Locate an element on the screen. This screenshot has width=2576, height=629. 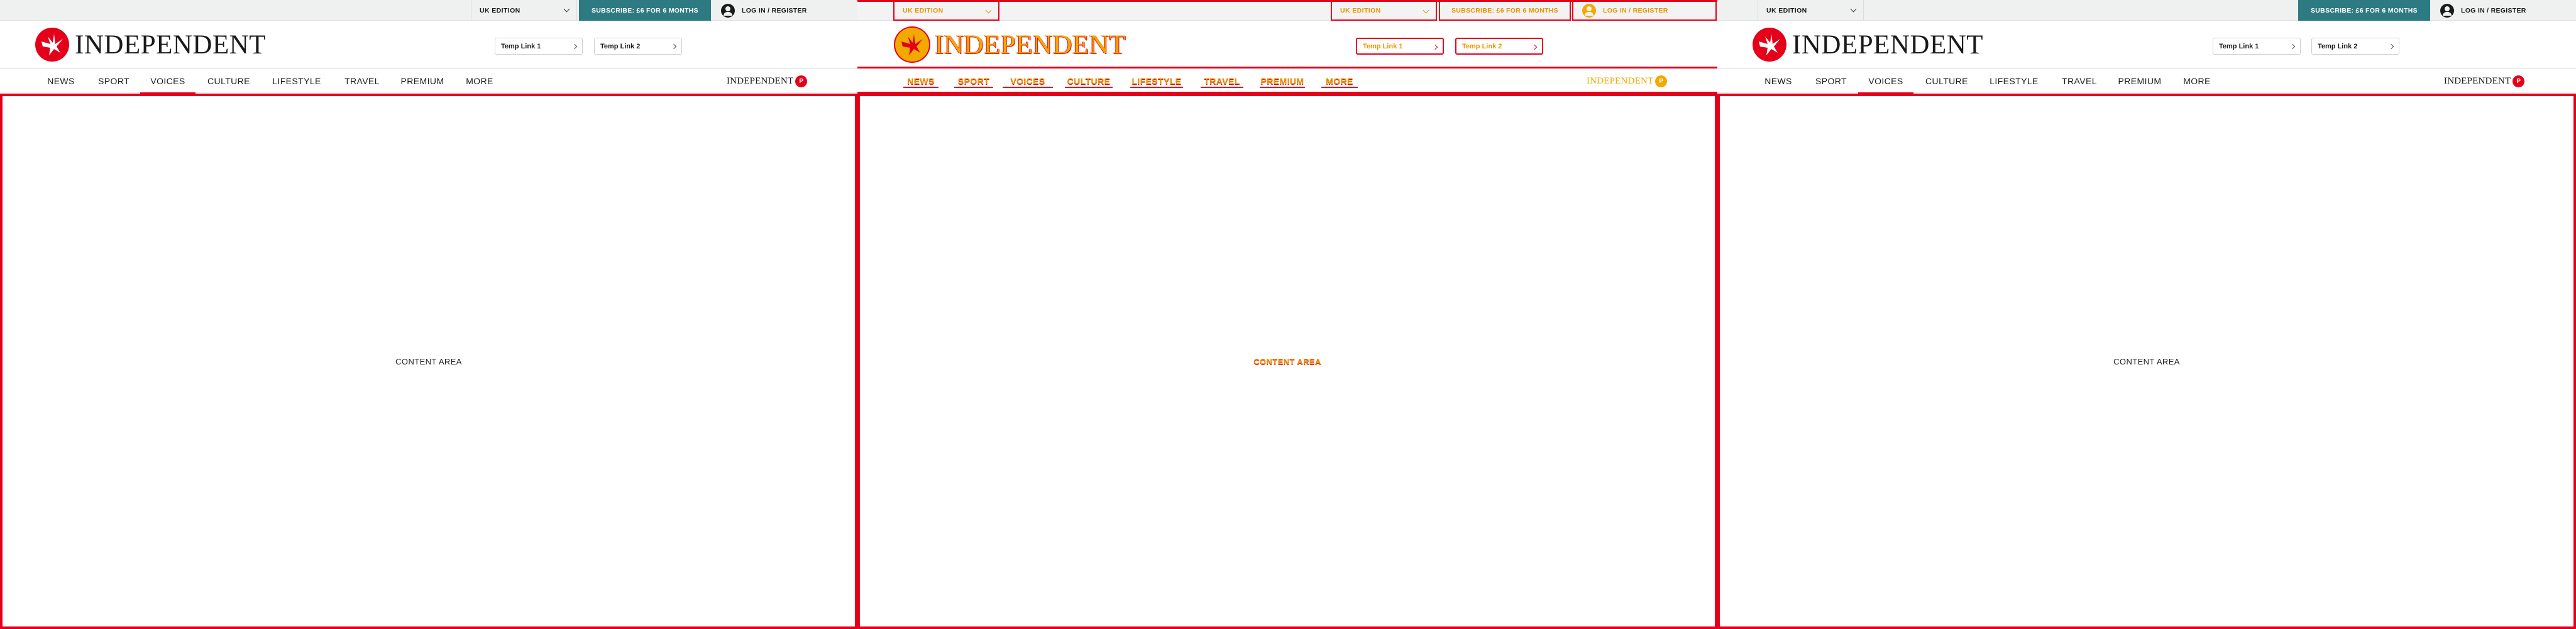
nav-premium-label: PREMIUM is located at coordinates (1282, 81).